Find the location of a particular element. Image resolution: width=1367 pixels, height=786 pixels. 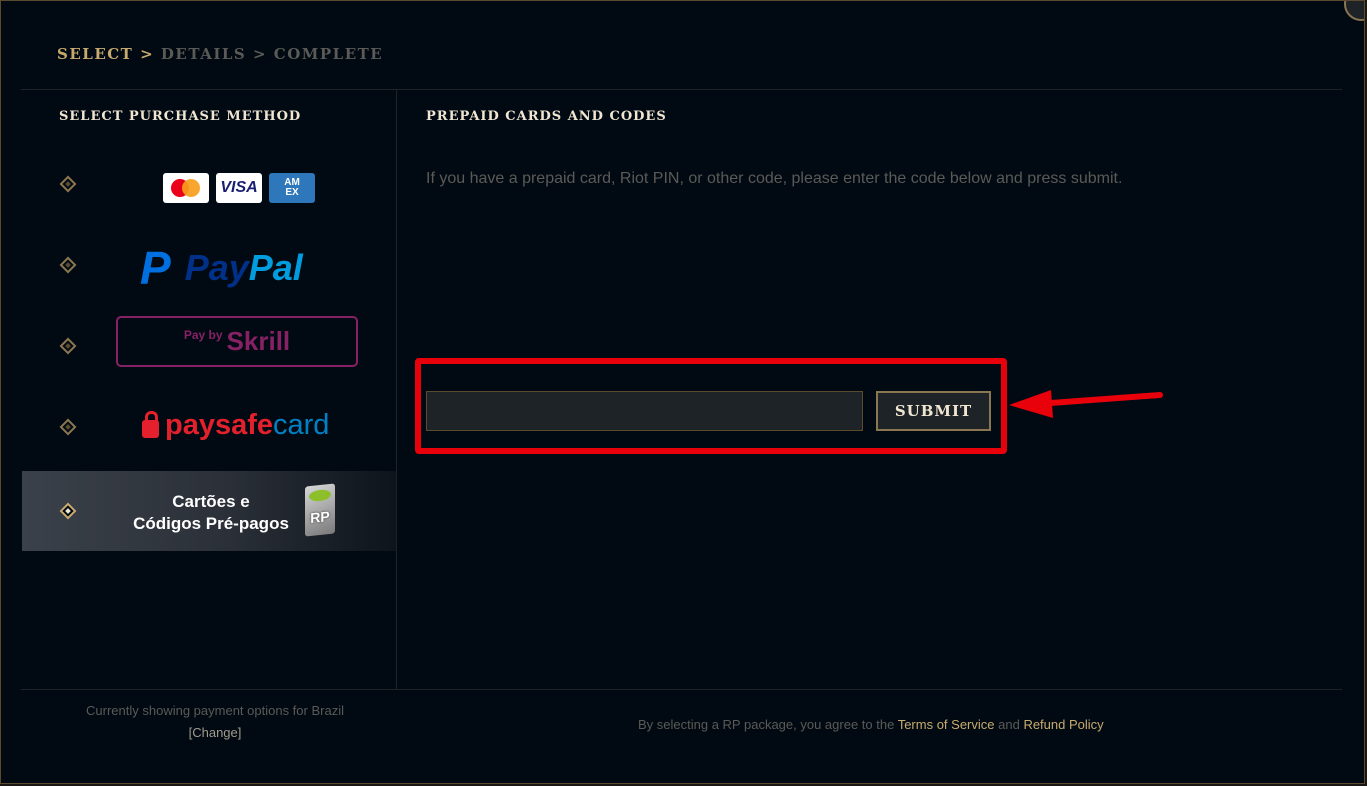

breadcrumb-select: SELECT is located at coordinates (95, 54).